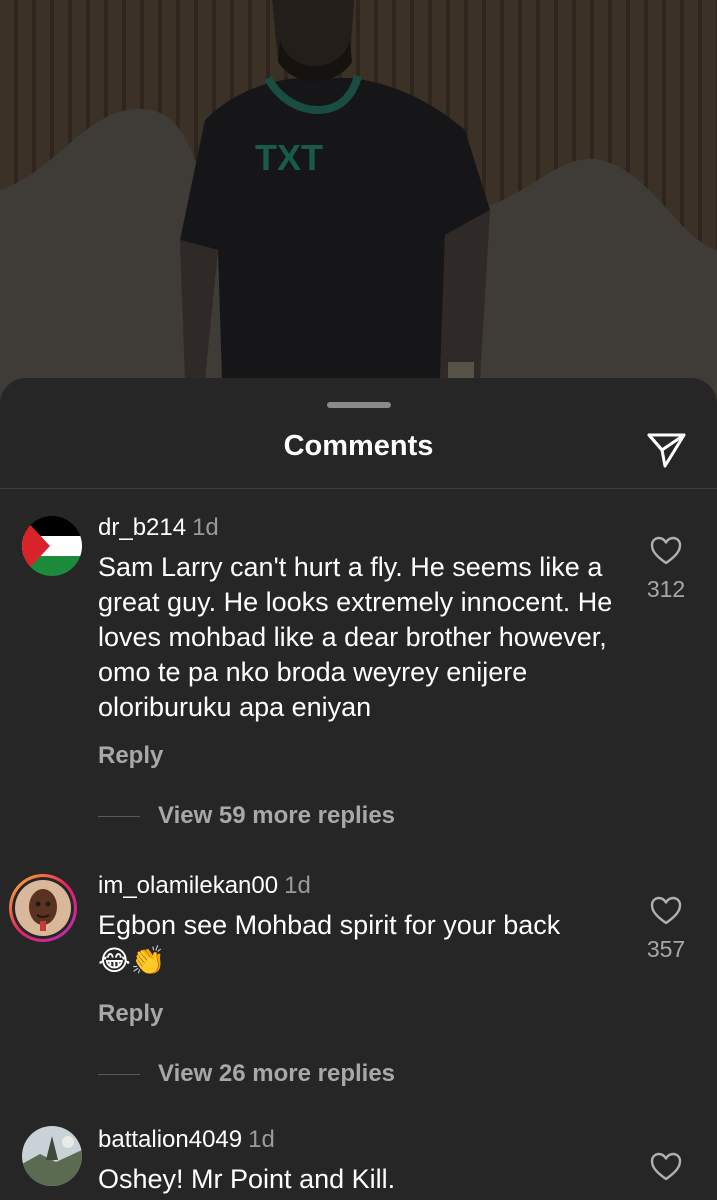 The height and width of the screenshot is (1200, 717). I want to click on like-count: 312, so click(666, 589).